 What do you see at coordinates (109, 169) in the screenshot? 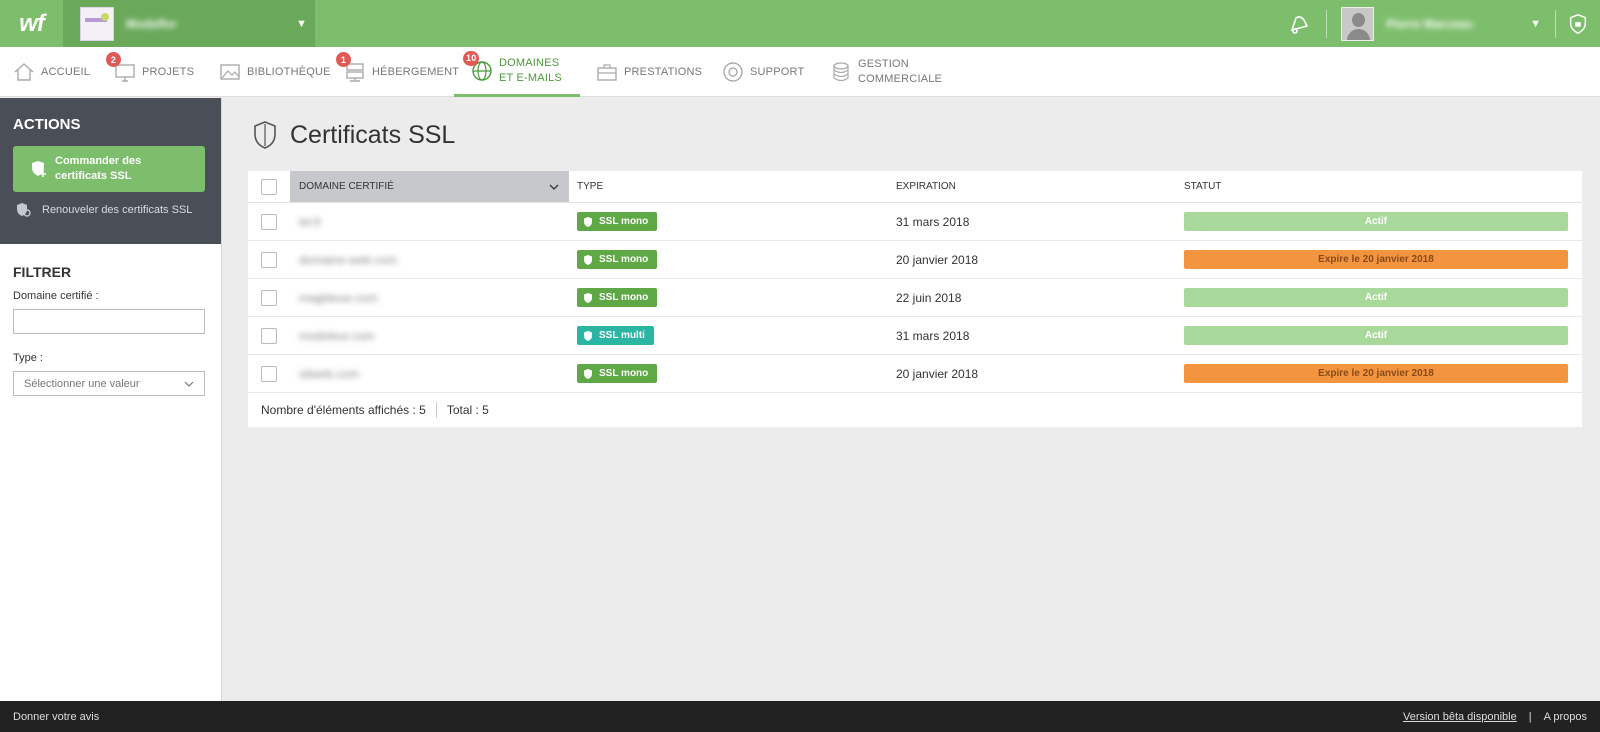
I see `order-ssl-button: Commander des certificats SSL` at bounding box center [109, 169].